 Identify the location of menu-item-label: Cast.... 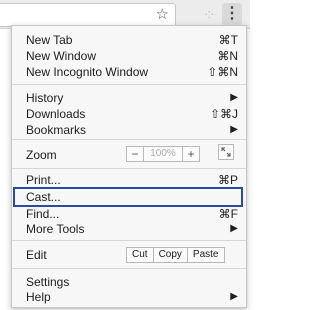
(43, 197).